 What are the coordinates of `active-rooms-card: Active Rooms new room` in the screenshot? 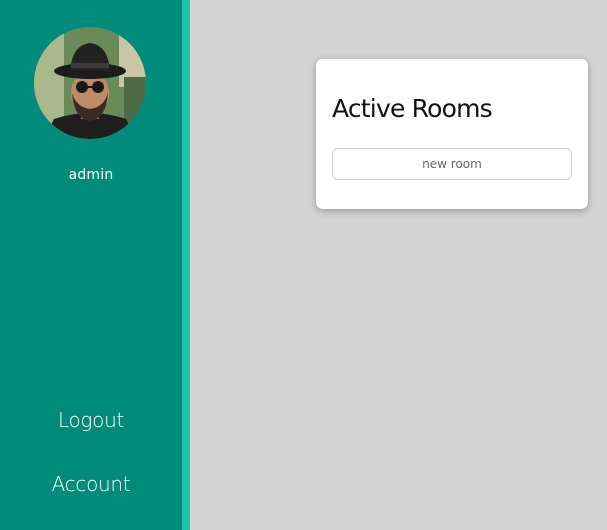 It's located at (452, 134).